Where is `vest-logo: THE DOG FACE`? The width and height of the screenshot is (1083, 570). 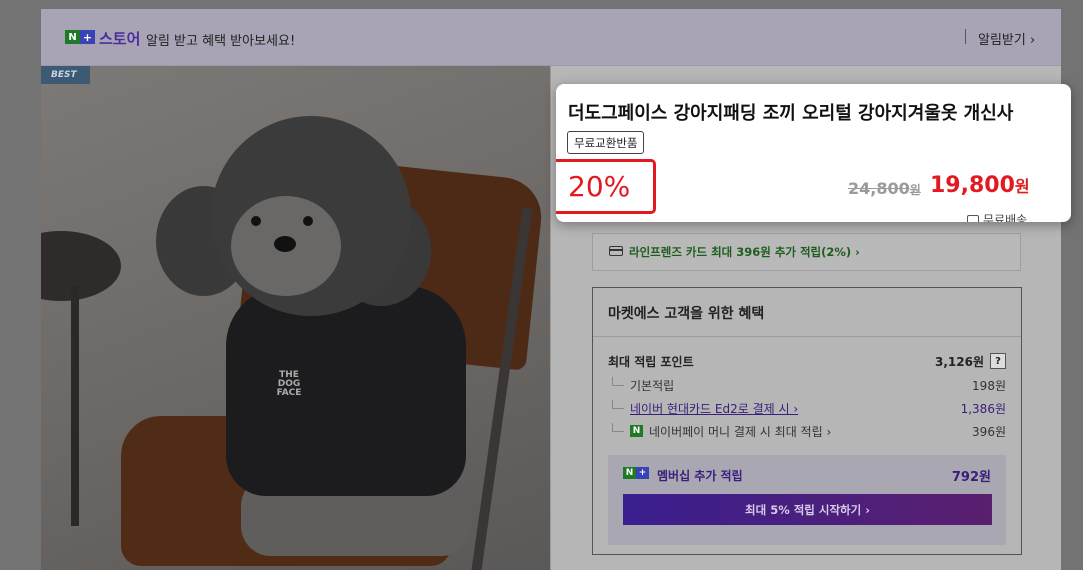 vest-logo: THE DOG FACE is located at coordinates (289, 384).